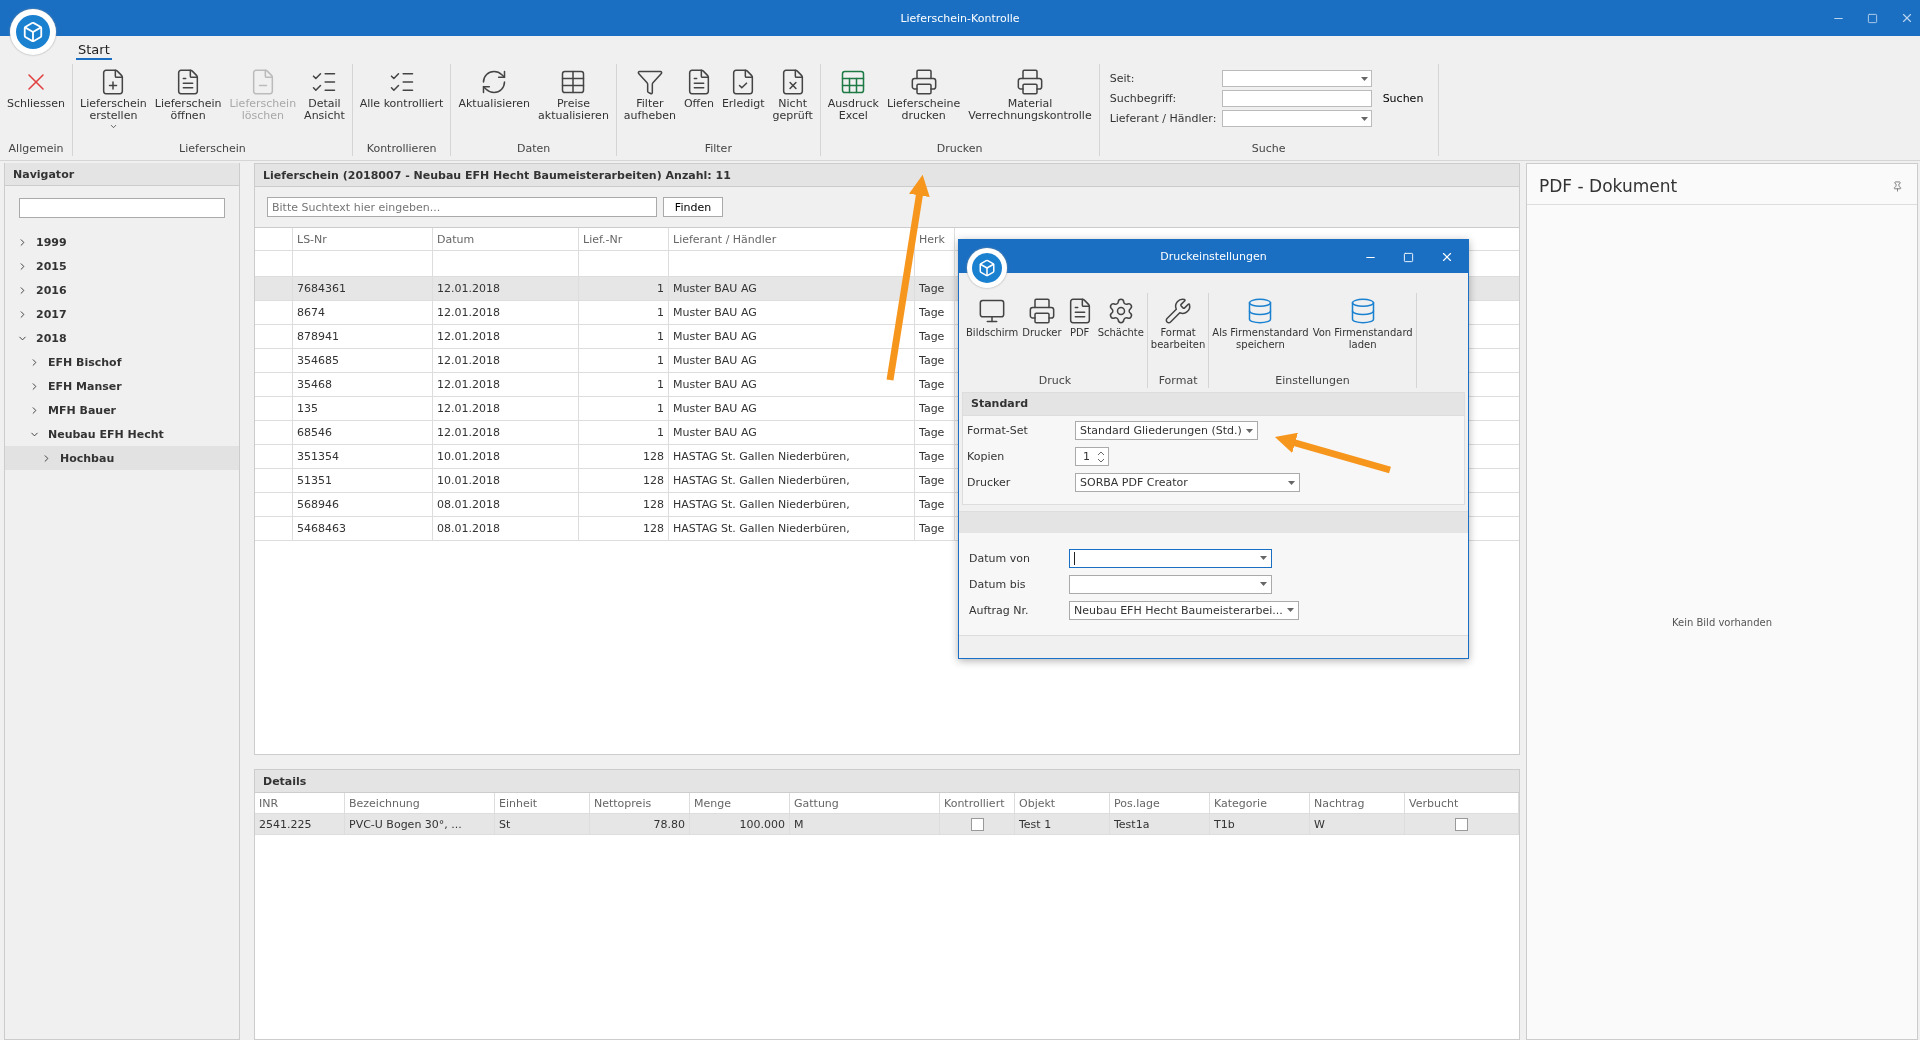 This screenshot has height=1040, width=1920. What do you see at coordinates (122, 242) in the screenshot?
I see `tree-item: 1999` at bounding box center [122, 242].